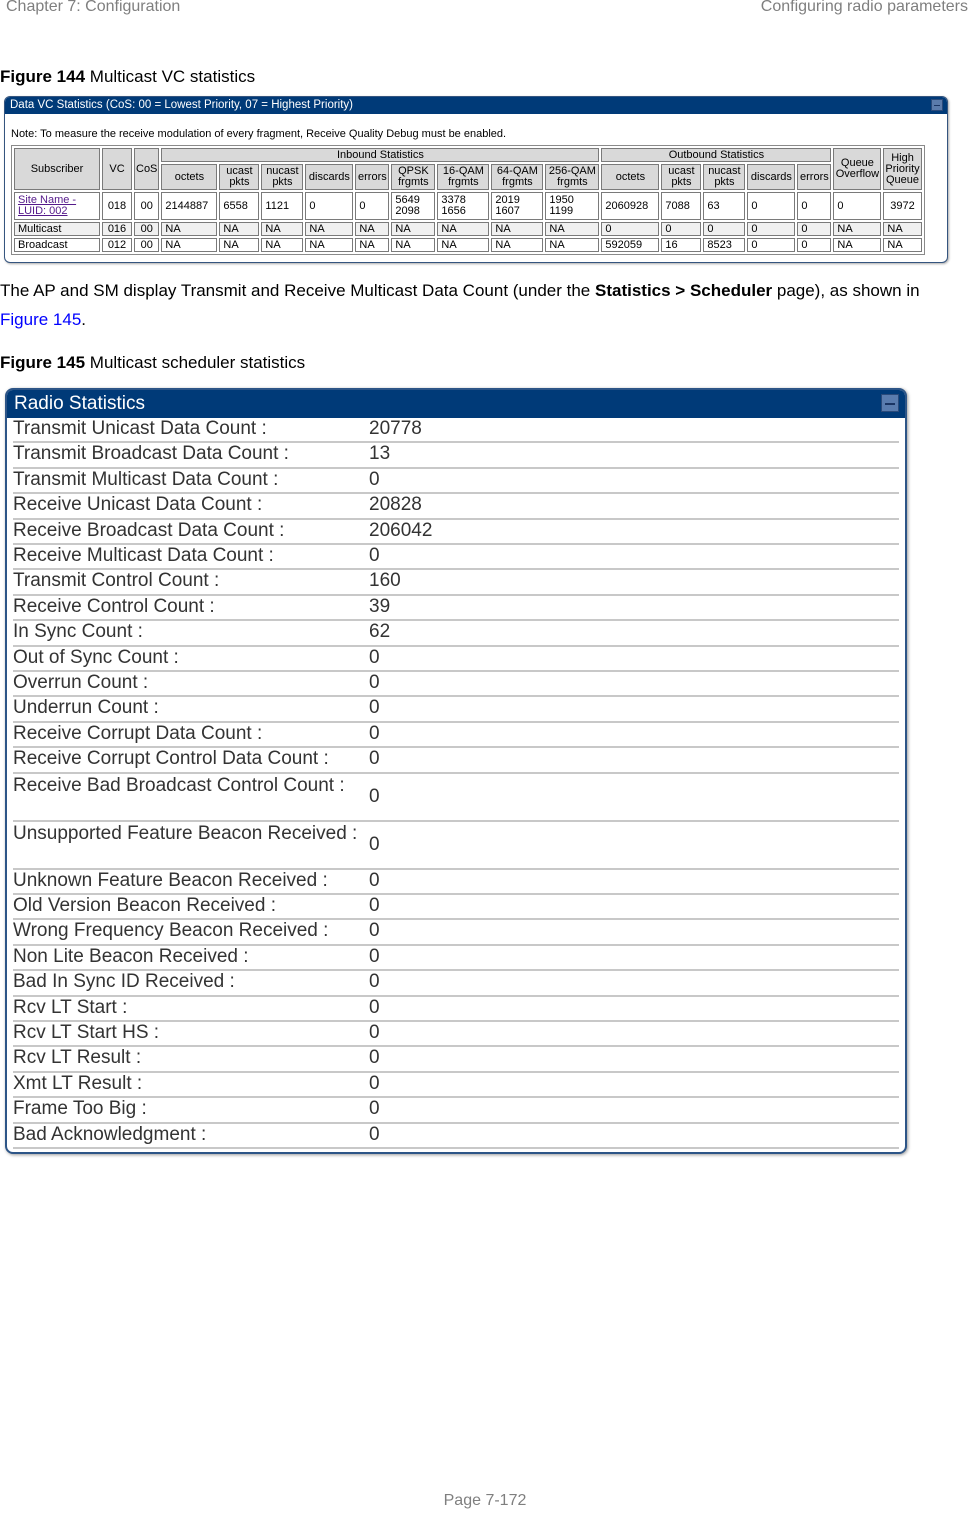 The height and width of the screenshot is (1514, 970). I want to click on col-outbound-errors: errors, so click(814, 177).